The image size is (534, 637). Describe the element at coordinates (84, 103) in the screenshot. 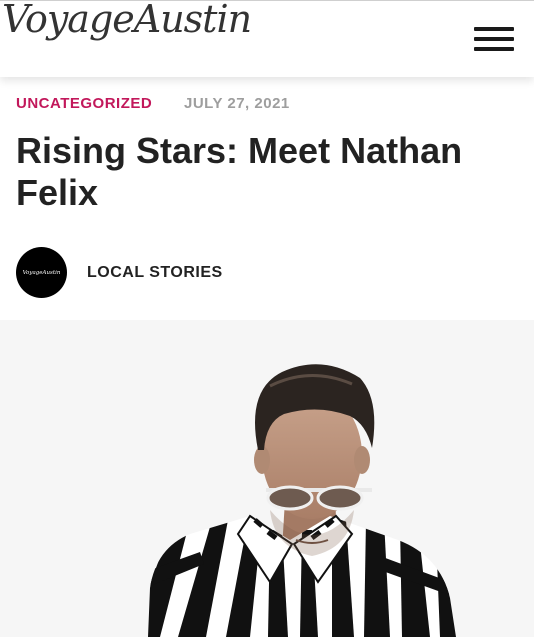

I see `category-link: UNCATEGORIZED` at that location.